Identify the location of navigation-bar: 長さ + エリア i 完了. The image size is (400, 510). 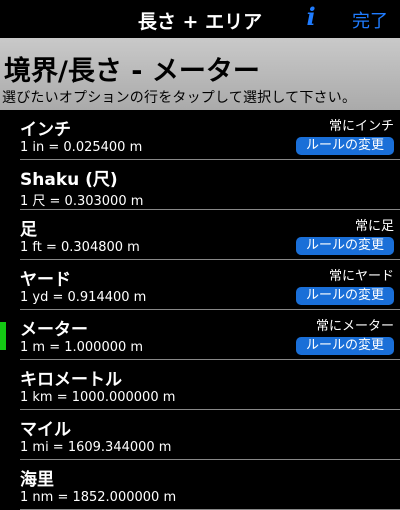
(200, 19).